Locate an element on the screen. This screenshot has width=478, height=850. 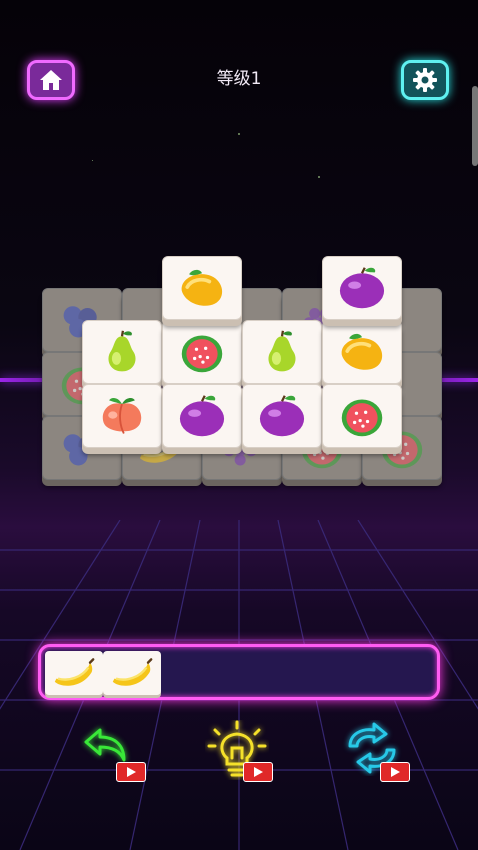
undo-button is located at coordinates (115, 752).